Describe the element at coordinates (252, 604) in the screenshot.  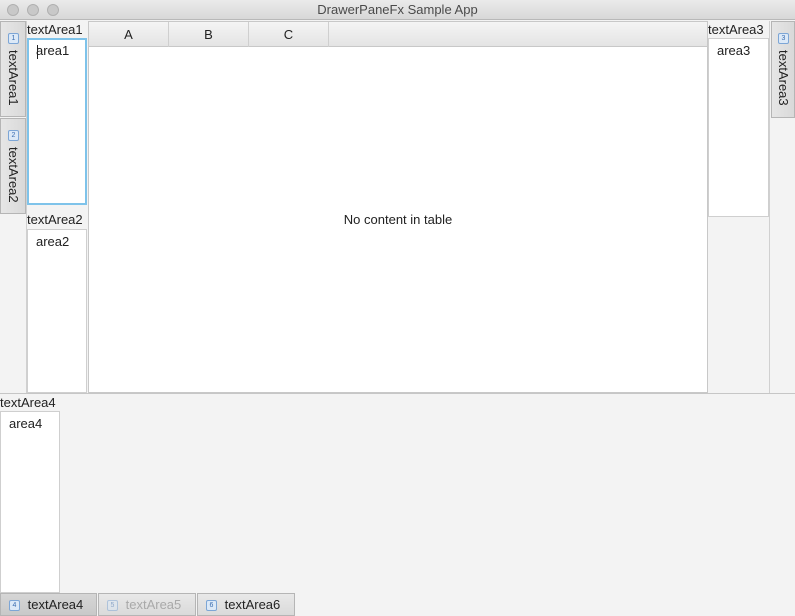
I see `bottom-tab-label: textArea6` at that location.